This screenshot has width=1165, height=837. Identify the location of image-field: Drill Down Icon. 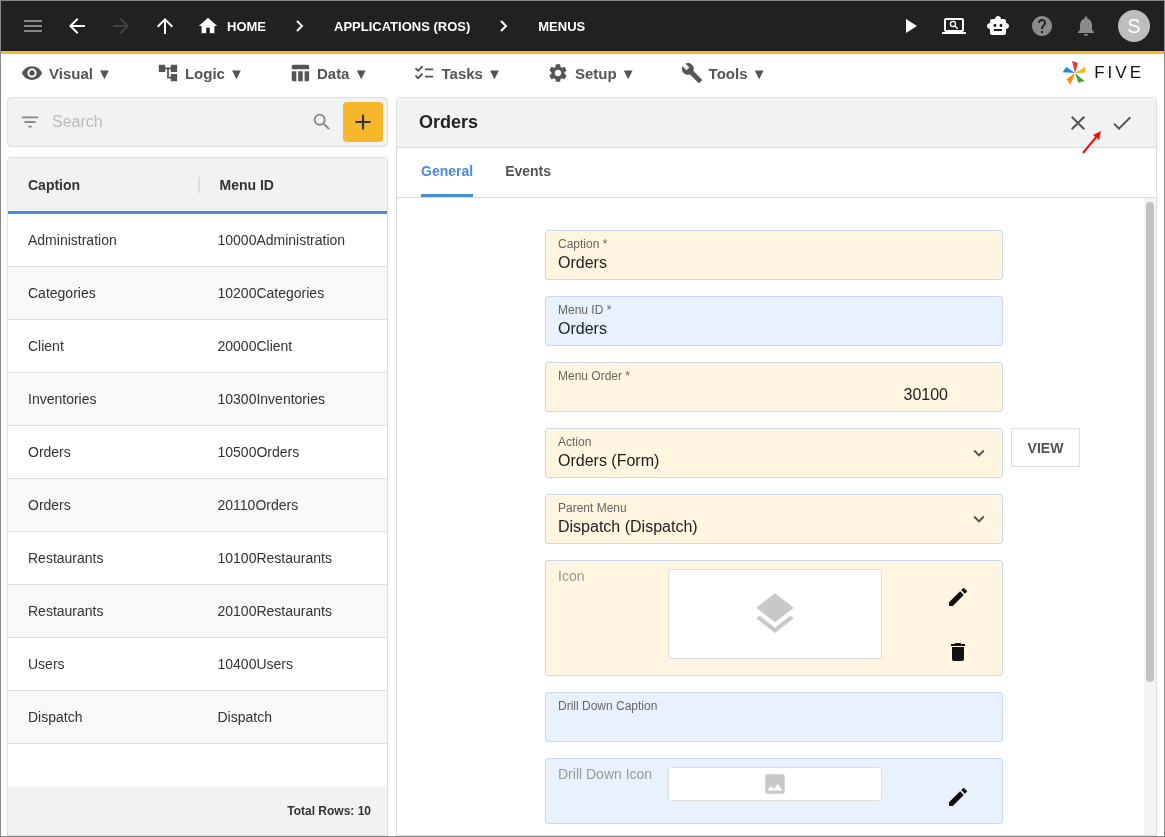
(774, 791).